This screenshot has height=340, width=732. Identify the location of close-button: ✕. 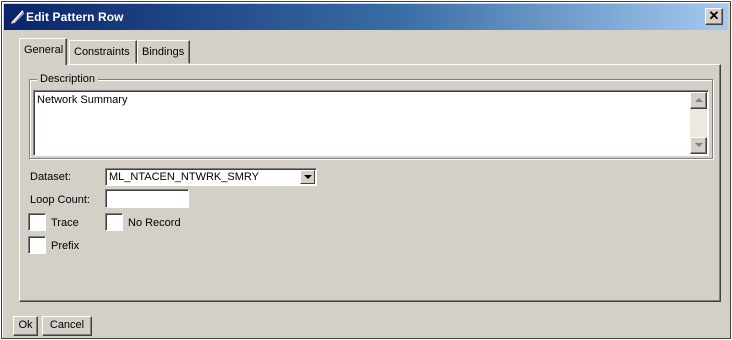
(714, 16).